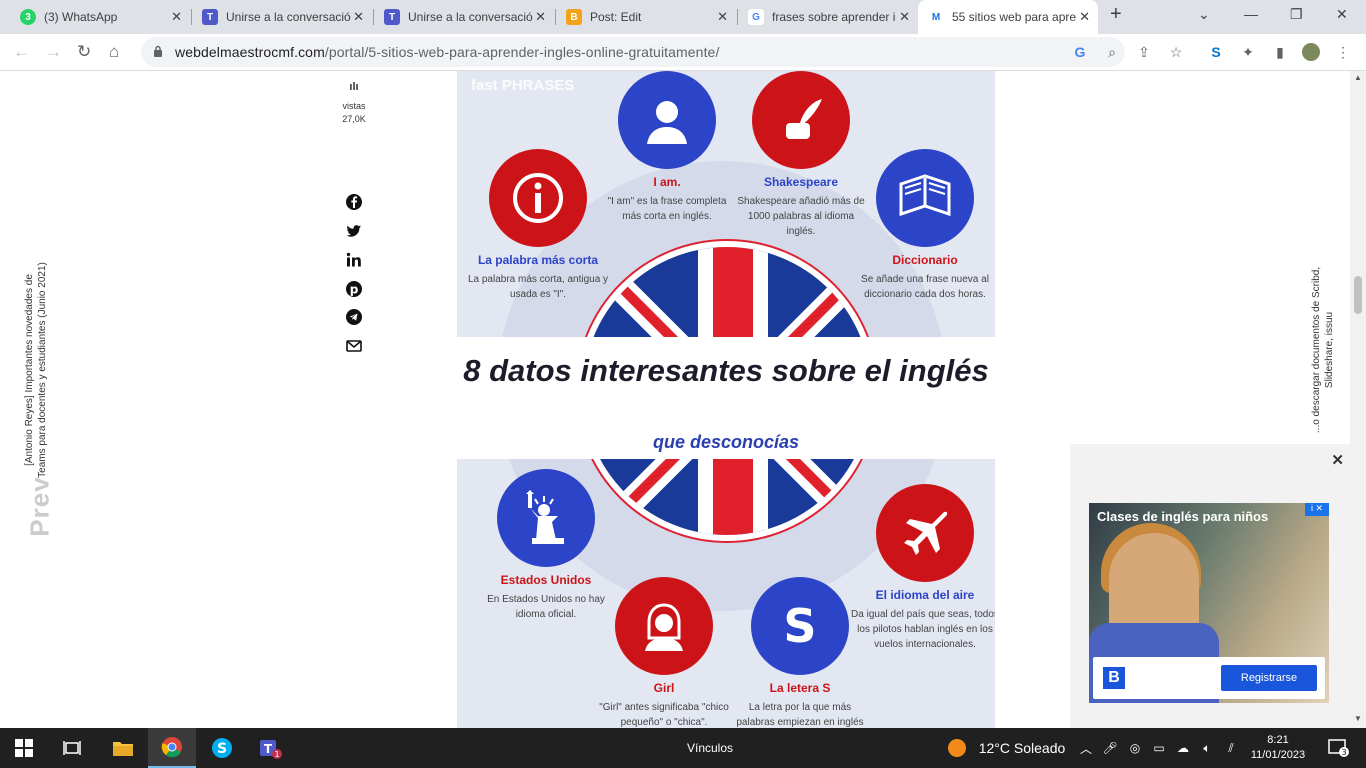  I want to click on brand-logo: fast PHRASES, so click(523, 85).